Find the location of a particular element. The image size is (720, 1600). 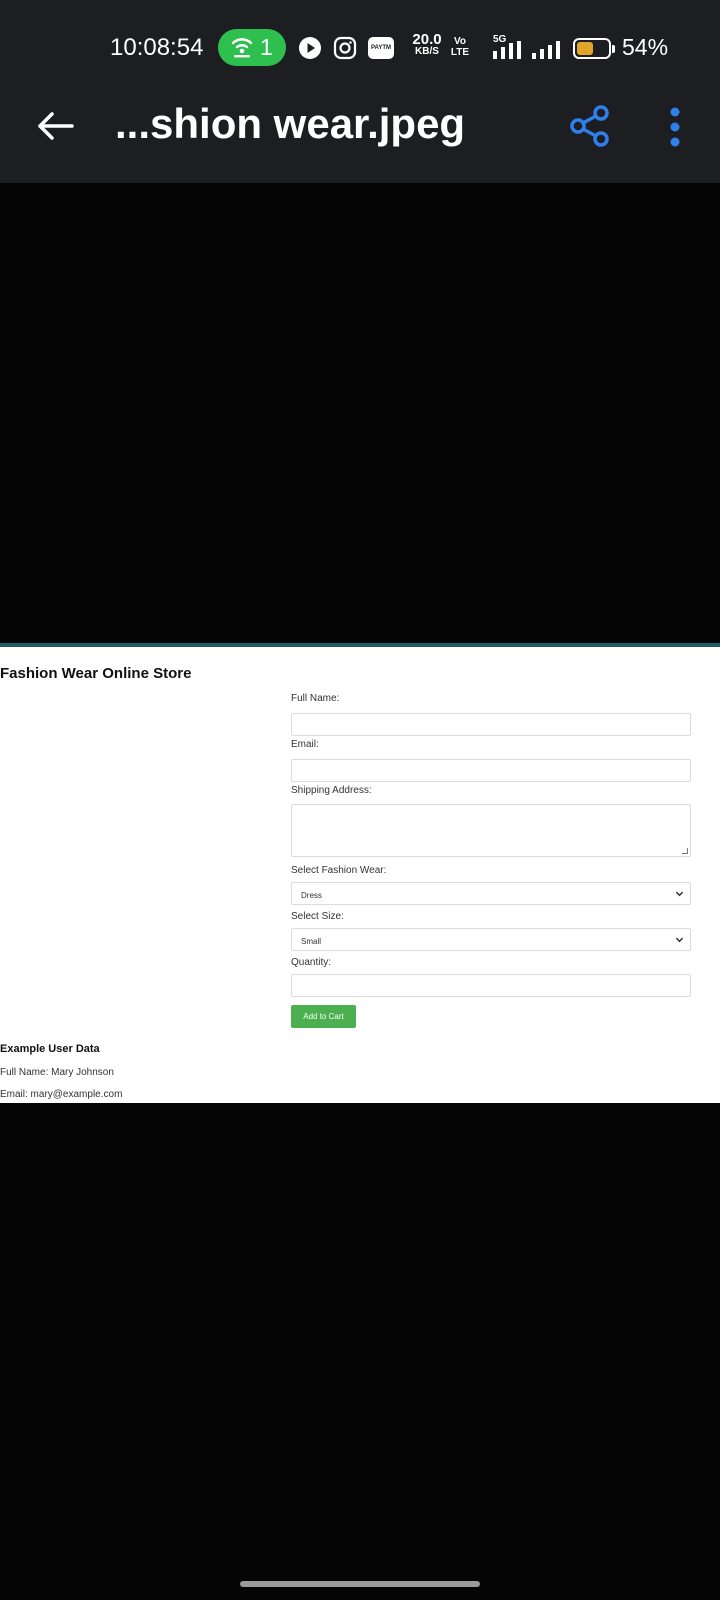

home-indicator is located at coordinates (360, 1584).